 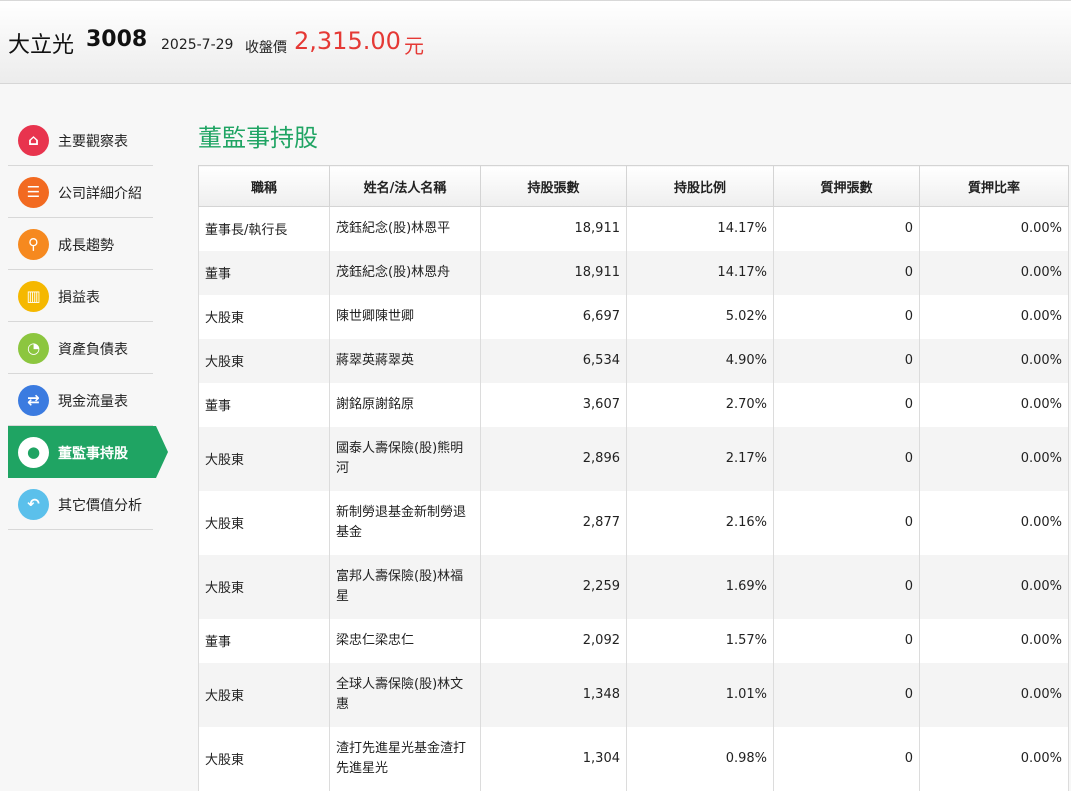 What do you see at coordinates (553, 586) in the screenshot?
I see `table-cell: 2,259` at bounding box center [553, 586].